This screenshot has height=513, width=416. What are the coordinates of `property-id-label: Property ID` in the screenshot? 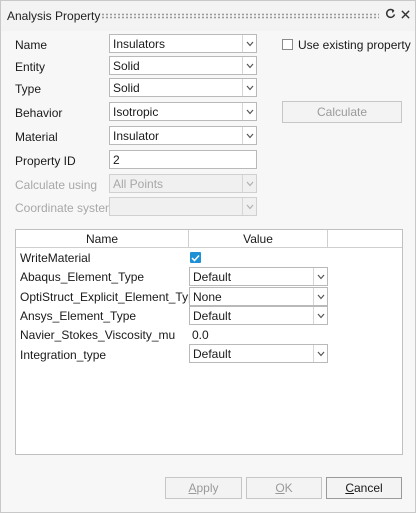 It's located at (45, 161).